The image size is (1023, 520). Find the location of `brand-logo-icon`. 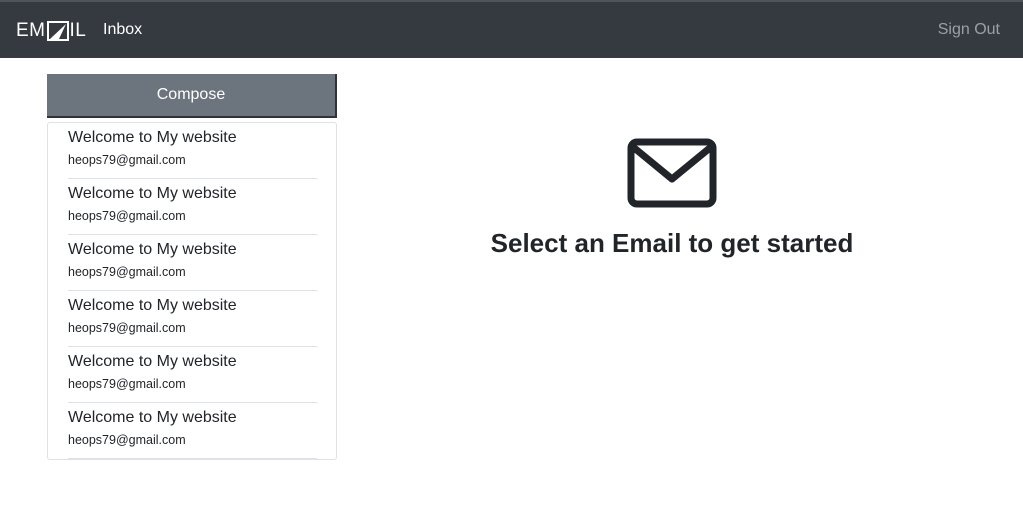

brand-logo-icon is located at coordinates (57, 31).